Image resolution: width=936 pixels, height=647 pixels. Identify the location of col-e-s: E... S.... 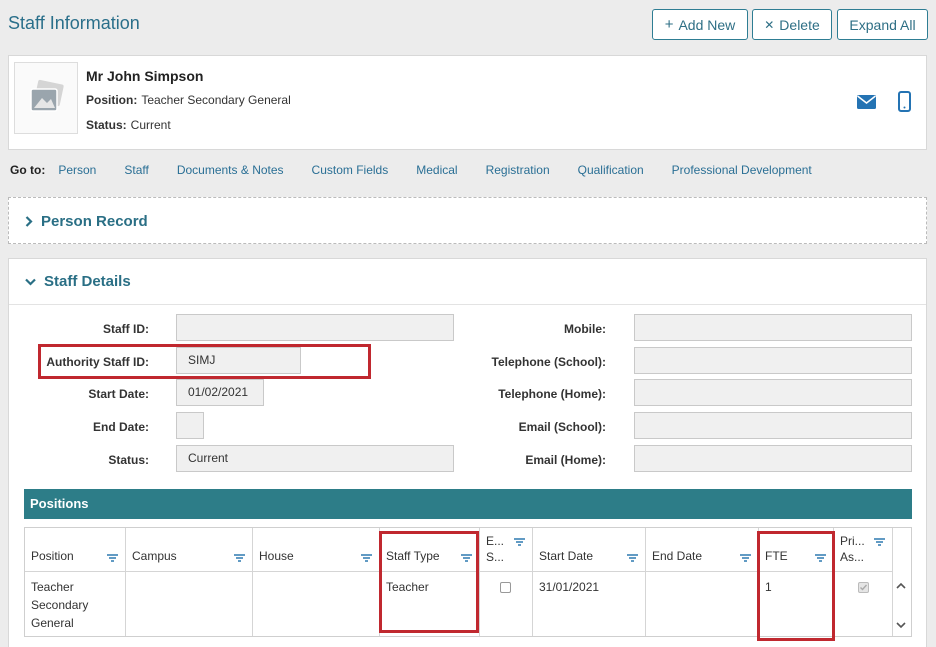
(506, 582).